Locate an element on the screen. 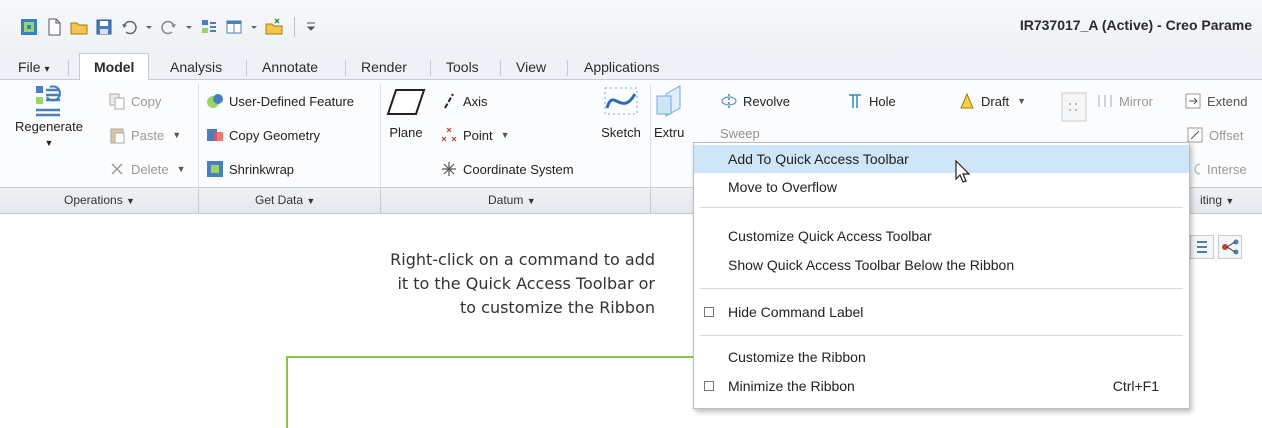 This screenshot has height=428, width=1262. draft-dropdown-icon: ▼ is located at coordinates (1021, 101).